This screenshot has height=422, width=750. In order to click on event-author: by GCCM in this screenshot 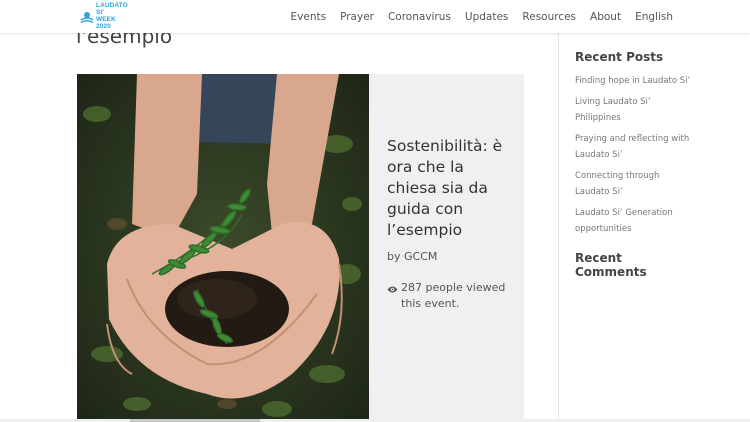, I will do `click(412, 256)`.